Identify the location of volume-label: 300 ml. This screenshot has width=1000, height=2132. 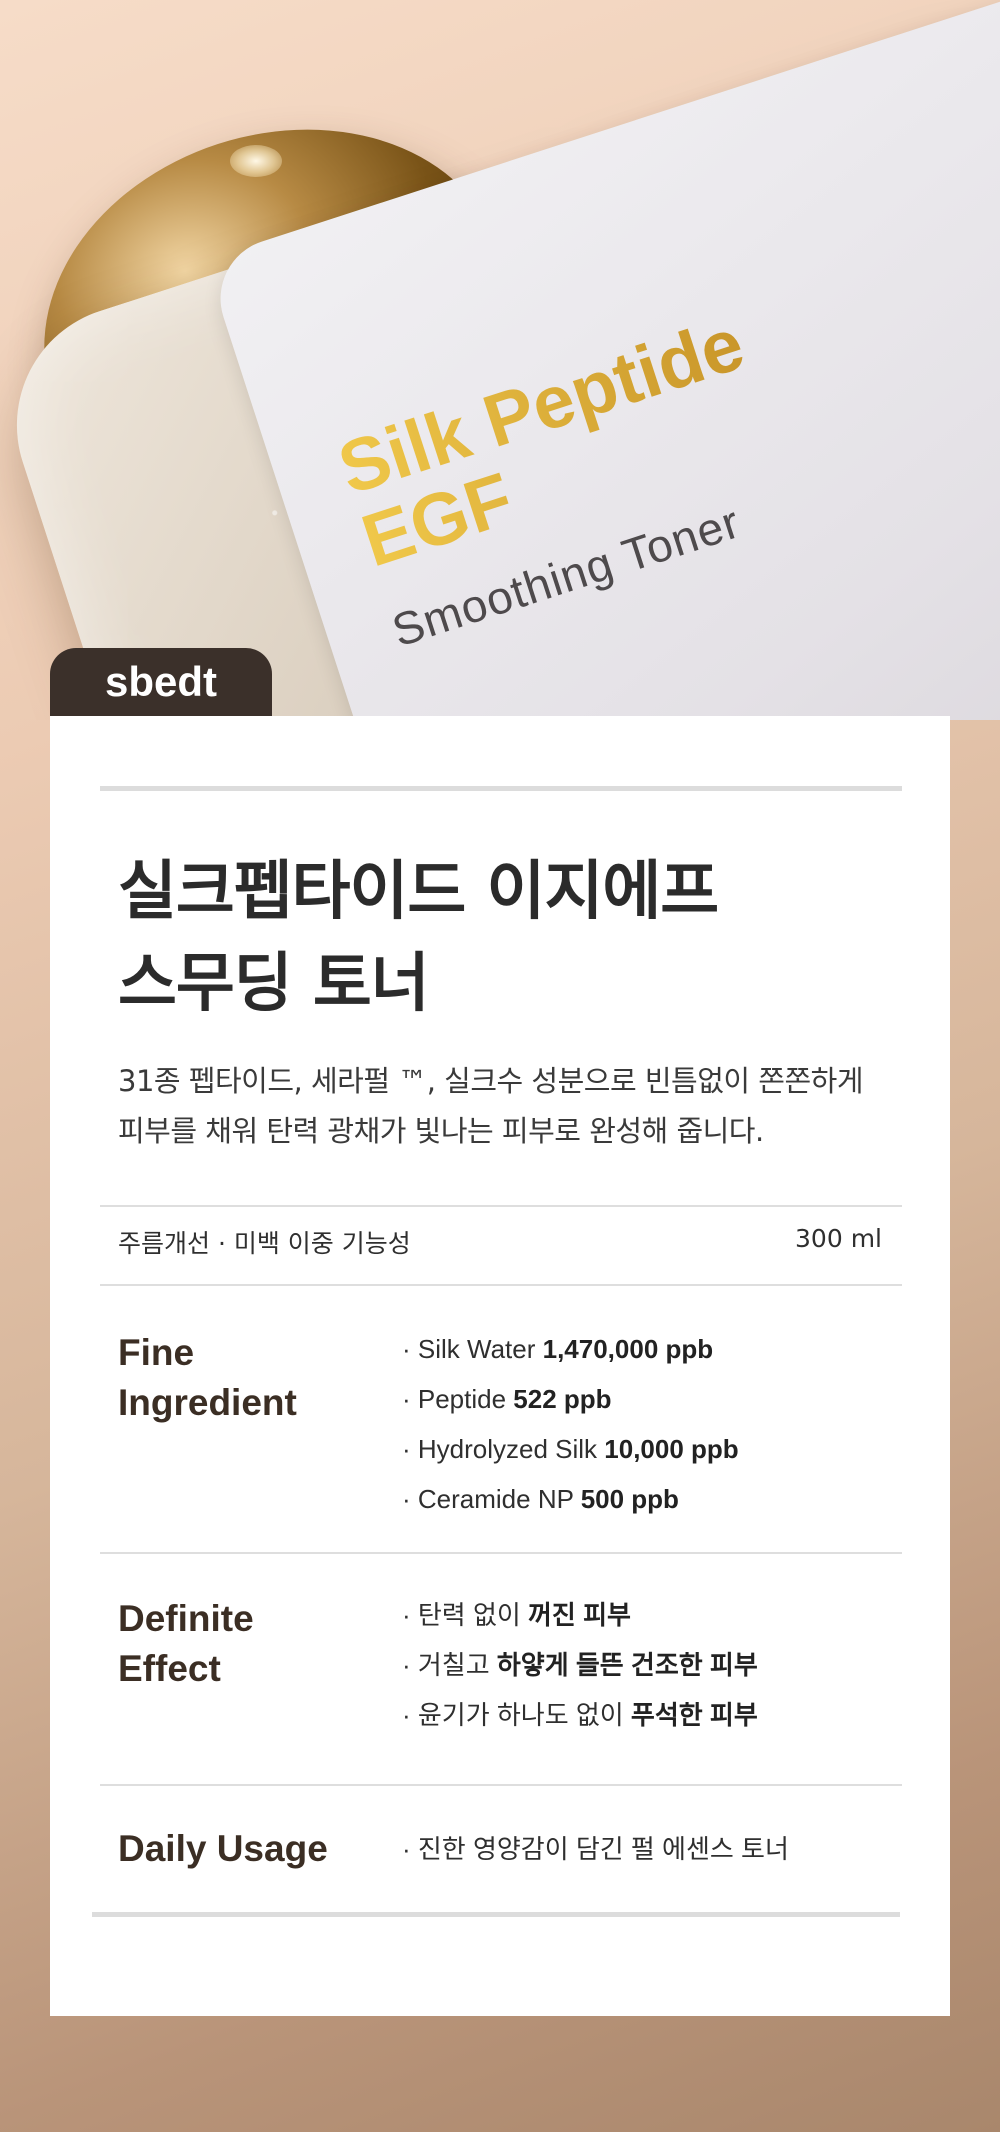
(838, 1238).